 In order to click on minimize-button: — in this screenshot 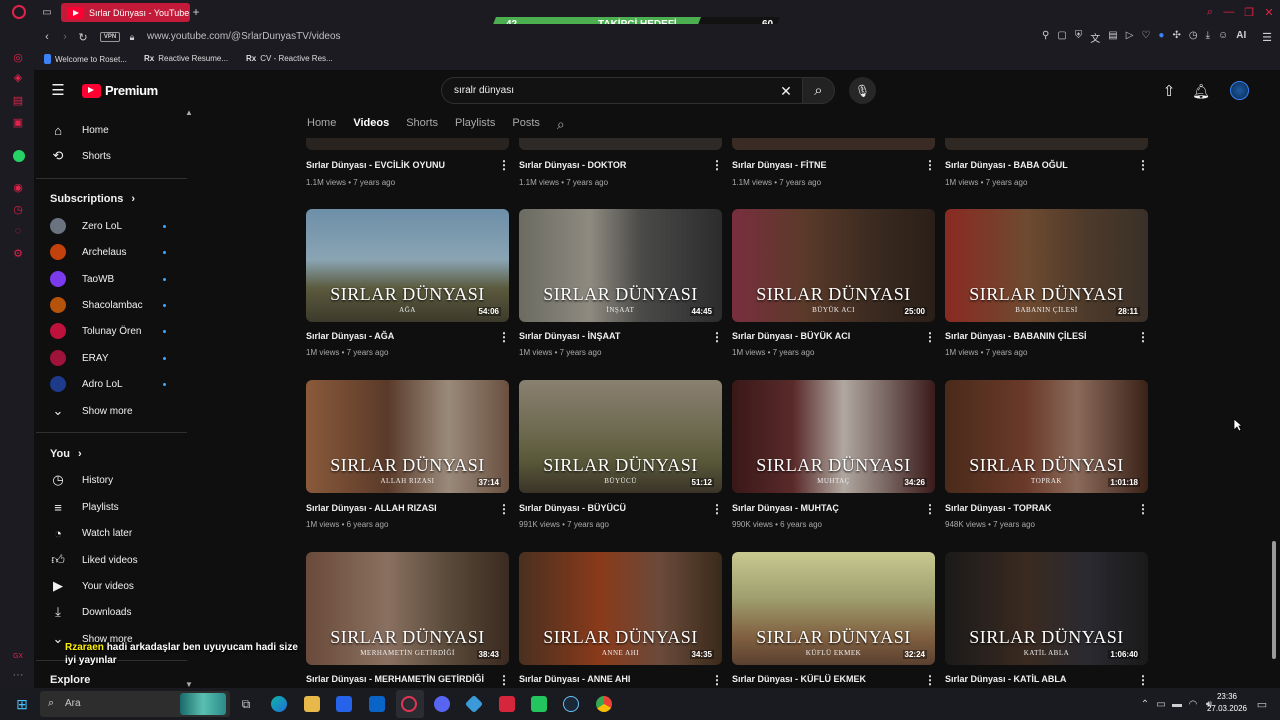, I will do `click(1229, 12)`.